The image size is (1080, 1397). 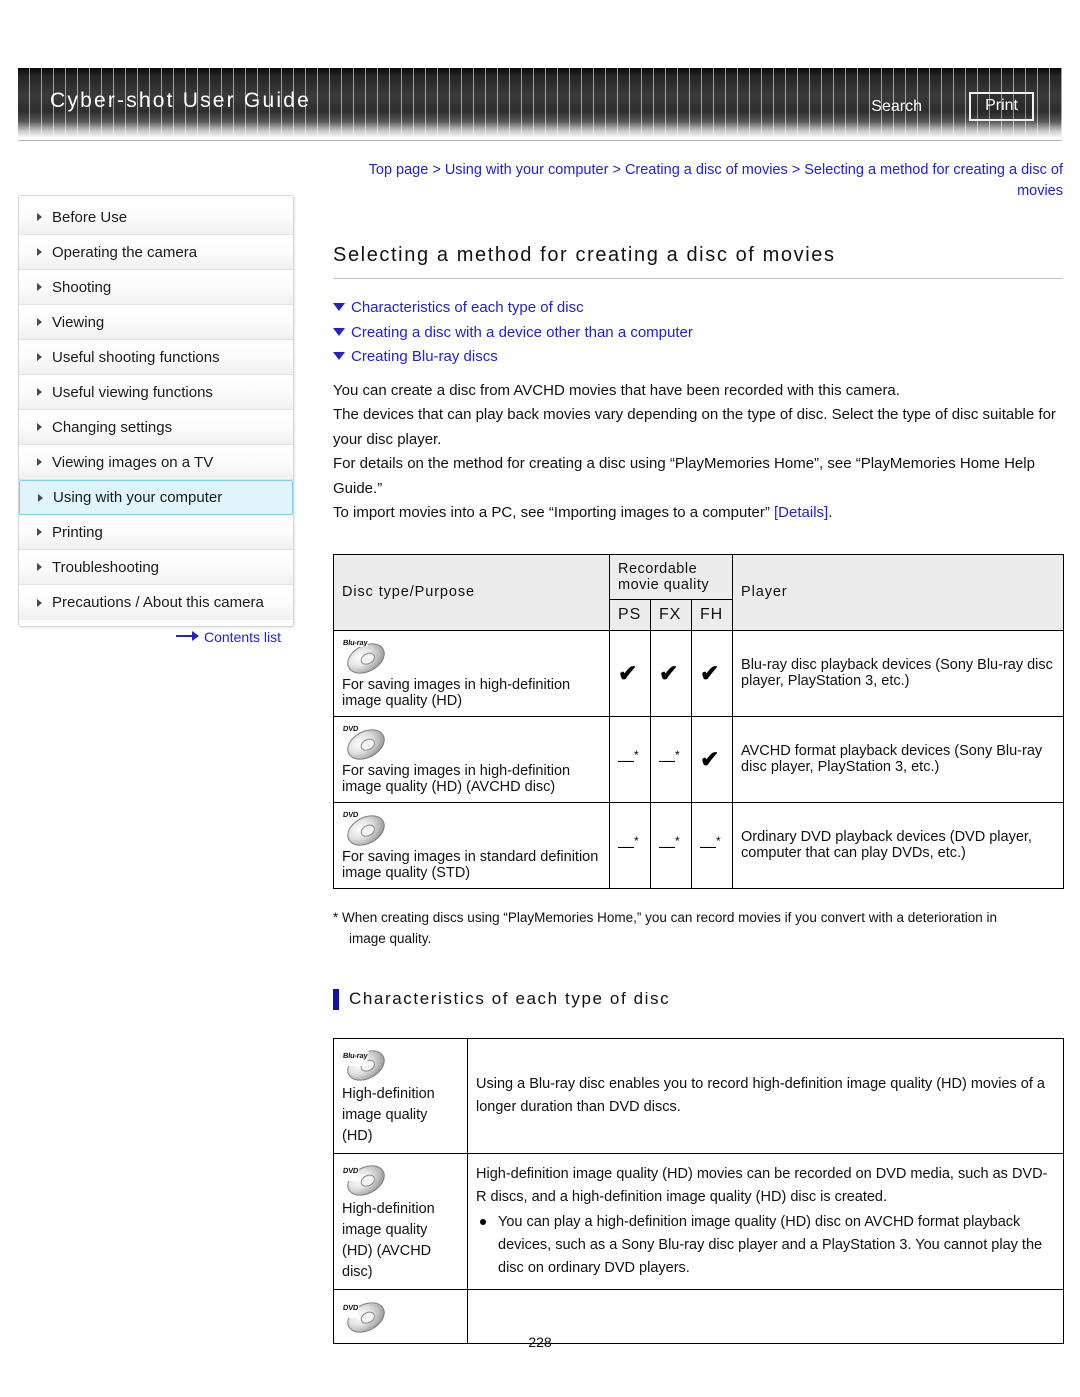 I want to click on sidebar-item-operating-the-camera: Operating the camera, so click(x=156, y=252).